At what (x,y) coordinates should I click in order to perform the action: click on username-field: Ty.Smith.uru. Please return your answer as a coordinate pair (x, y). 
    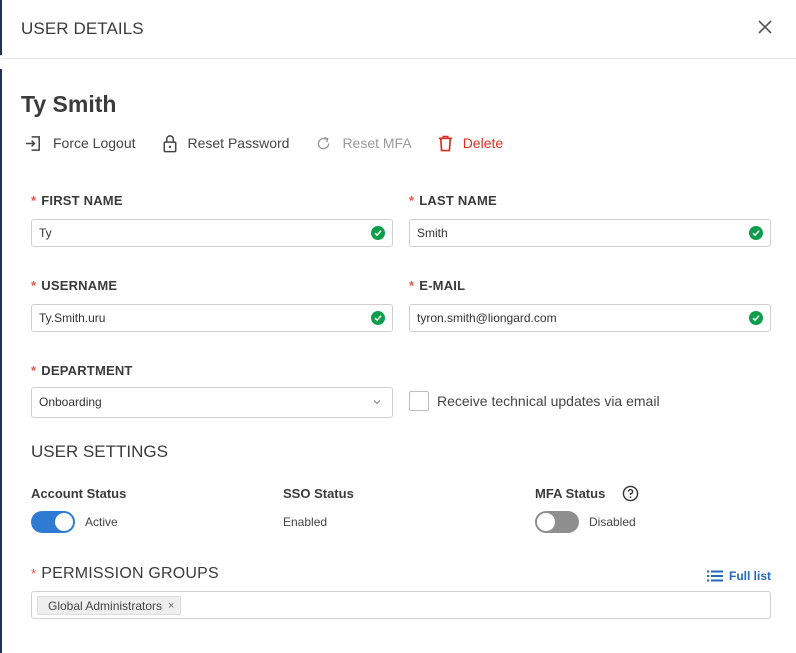
    Looking at the image, I should click on (212, 318).